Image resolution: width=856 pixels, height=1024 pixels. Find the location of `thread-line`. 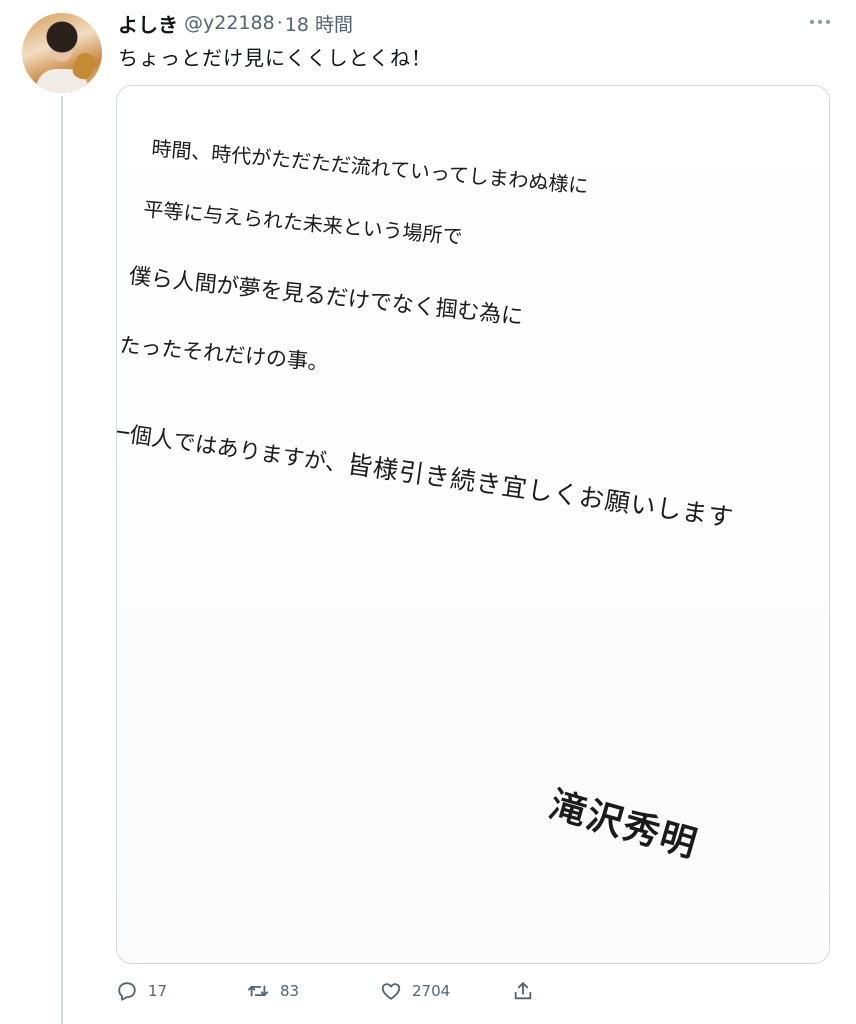

thread-line is located at coordinates (62, 560).